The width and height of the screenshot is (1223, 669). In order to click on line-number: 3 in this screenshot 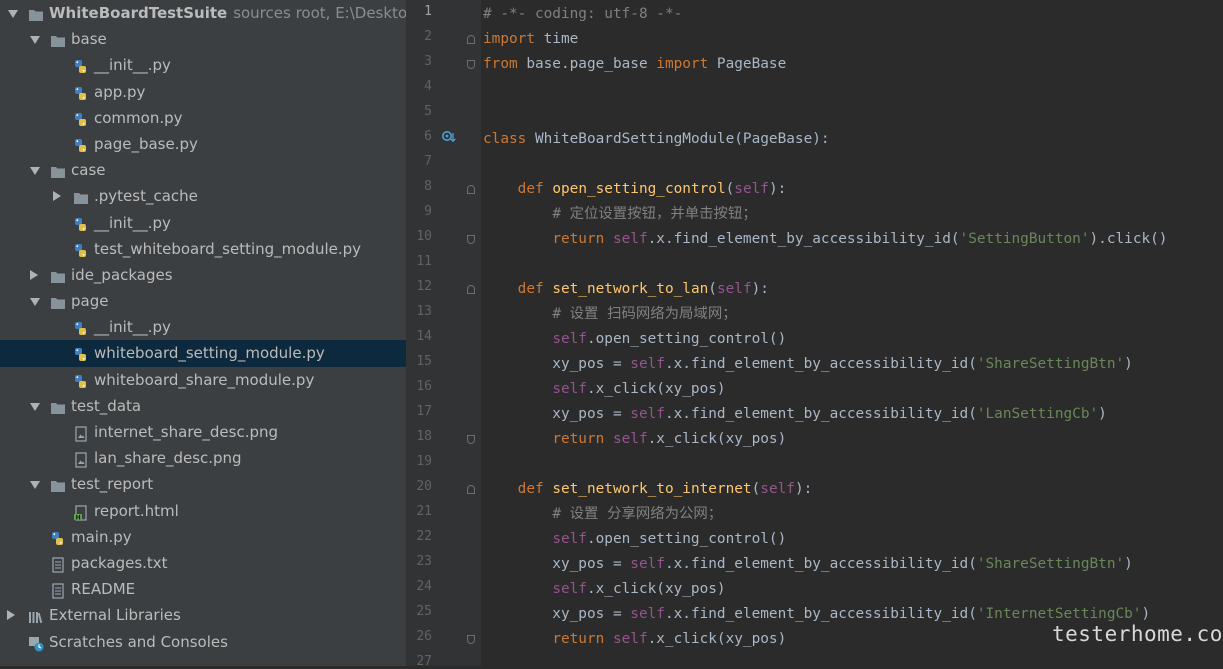, I will do `click(419, 61)`.